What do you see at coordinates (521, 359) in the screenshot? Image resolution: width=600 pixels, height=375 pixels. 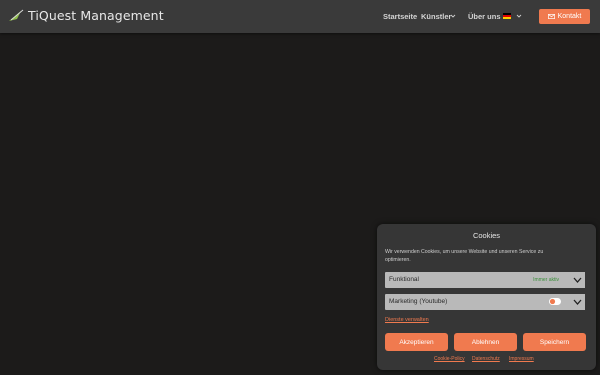 I see `imprint-link: Impressum` at bounding box center [521, 359].